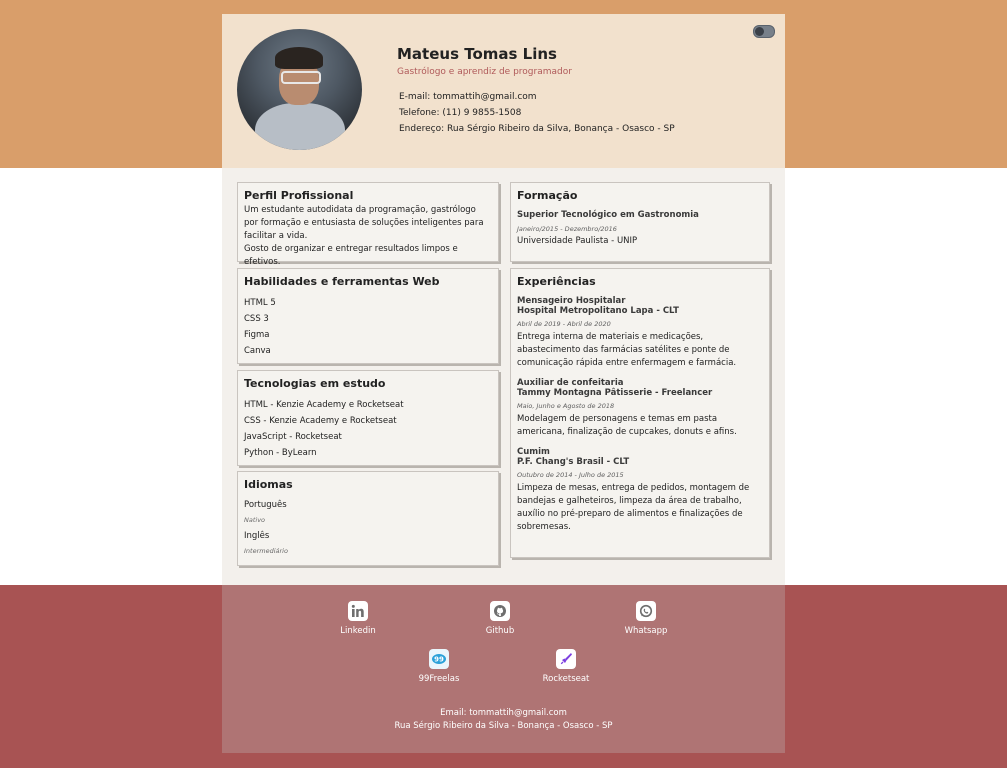 The height and width of the screenshot is (768, 1007). What do you see at coordinates (315, 383) in the screenshot?
I see `studying-title: Tecnologias em estudo` at bounding box center [315, 383].